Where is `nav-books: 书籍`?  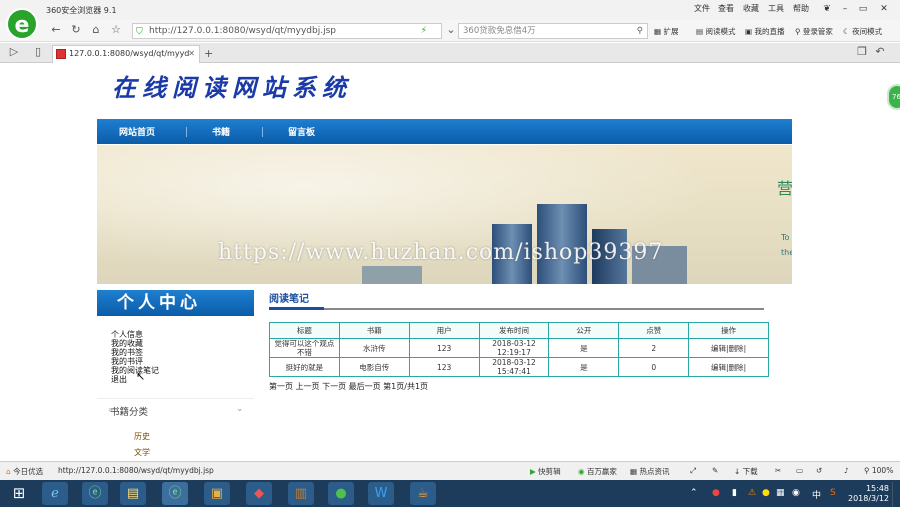
nav-books: 书籍 is located at coordinates (221, 131).